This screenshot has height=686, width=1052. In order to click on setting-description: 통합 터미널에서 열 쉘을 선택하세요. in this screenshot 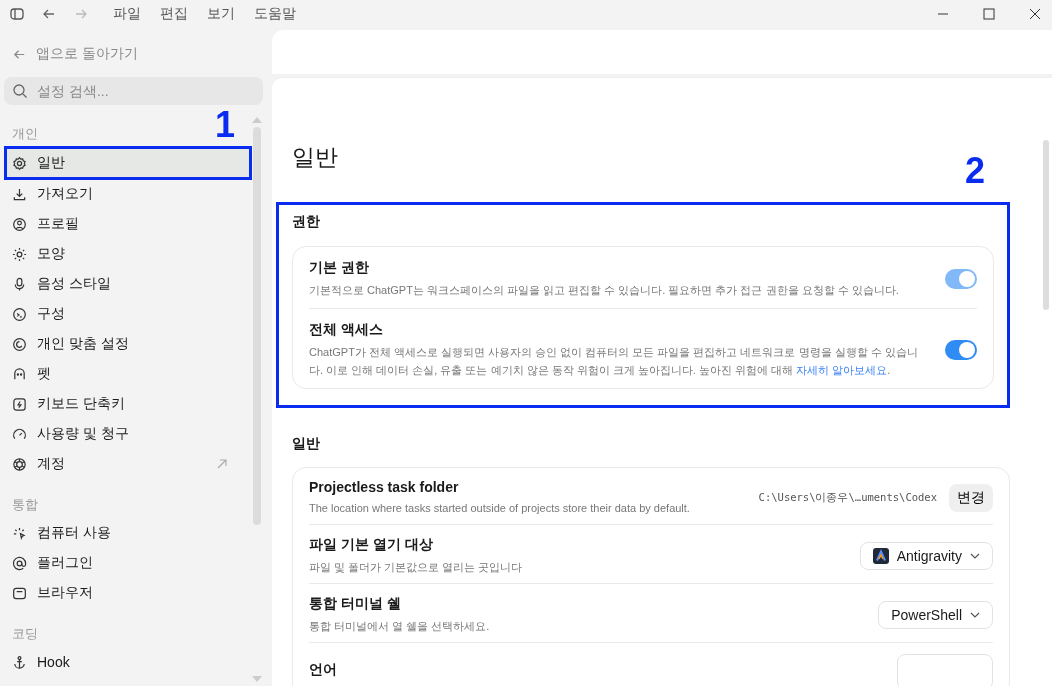, I will do `click(400, 626)`.